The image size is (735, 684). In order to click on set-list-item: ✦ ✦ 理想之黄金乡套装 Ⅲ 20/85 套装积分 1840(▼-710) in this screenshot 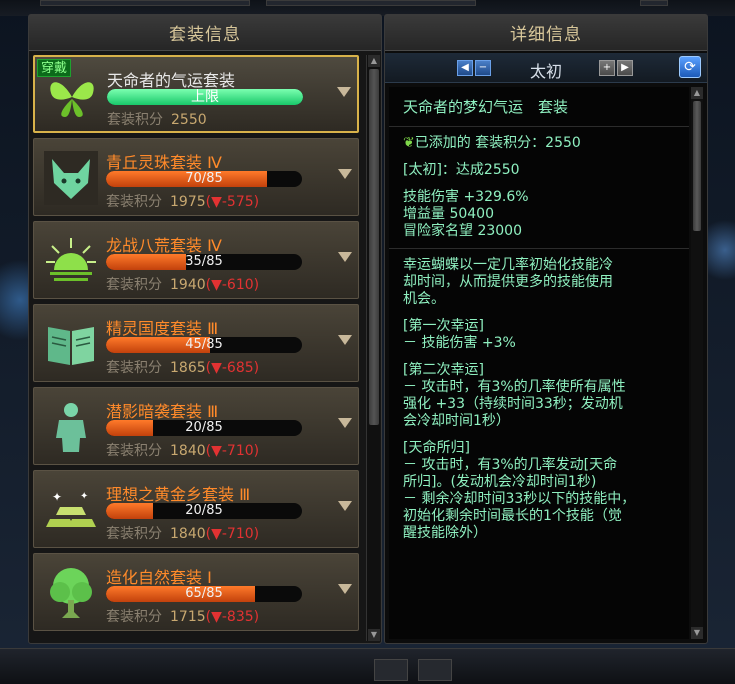, I will do `click(196, 509)`.